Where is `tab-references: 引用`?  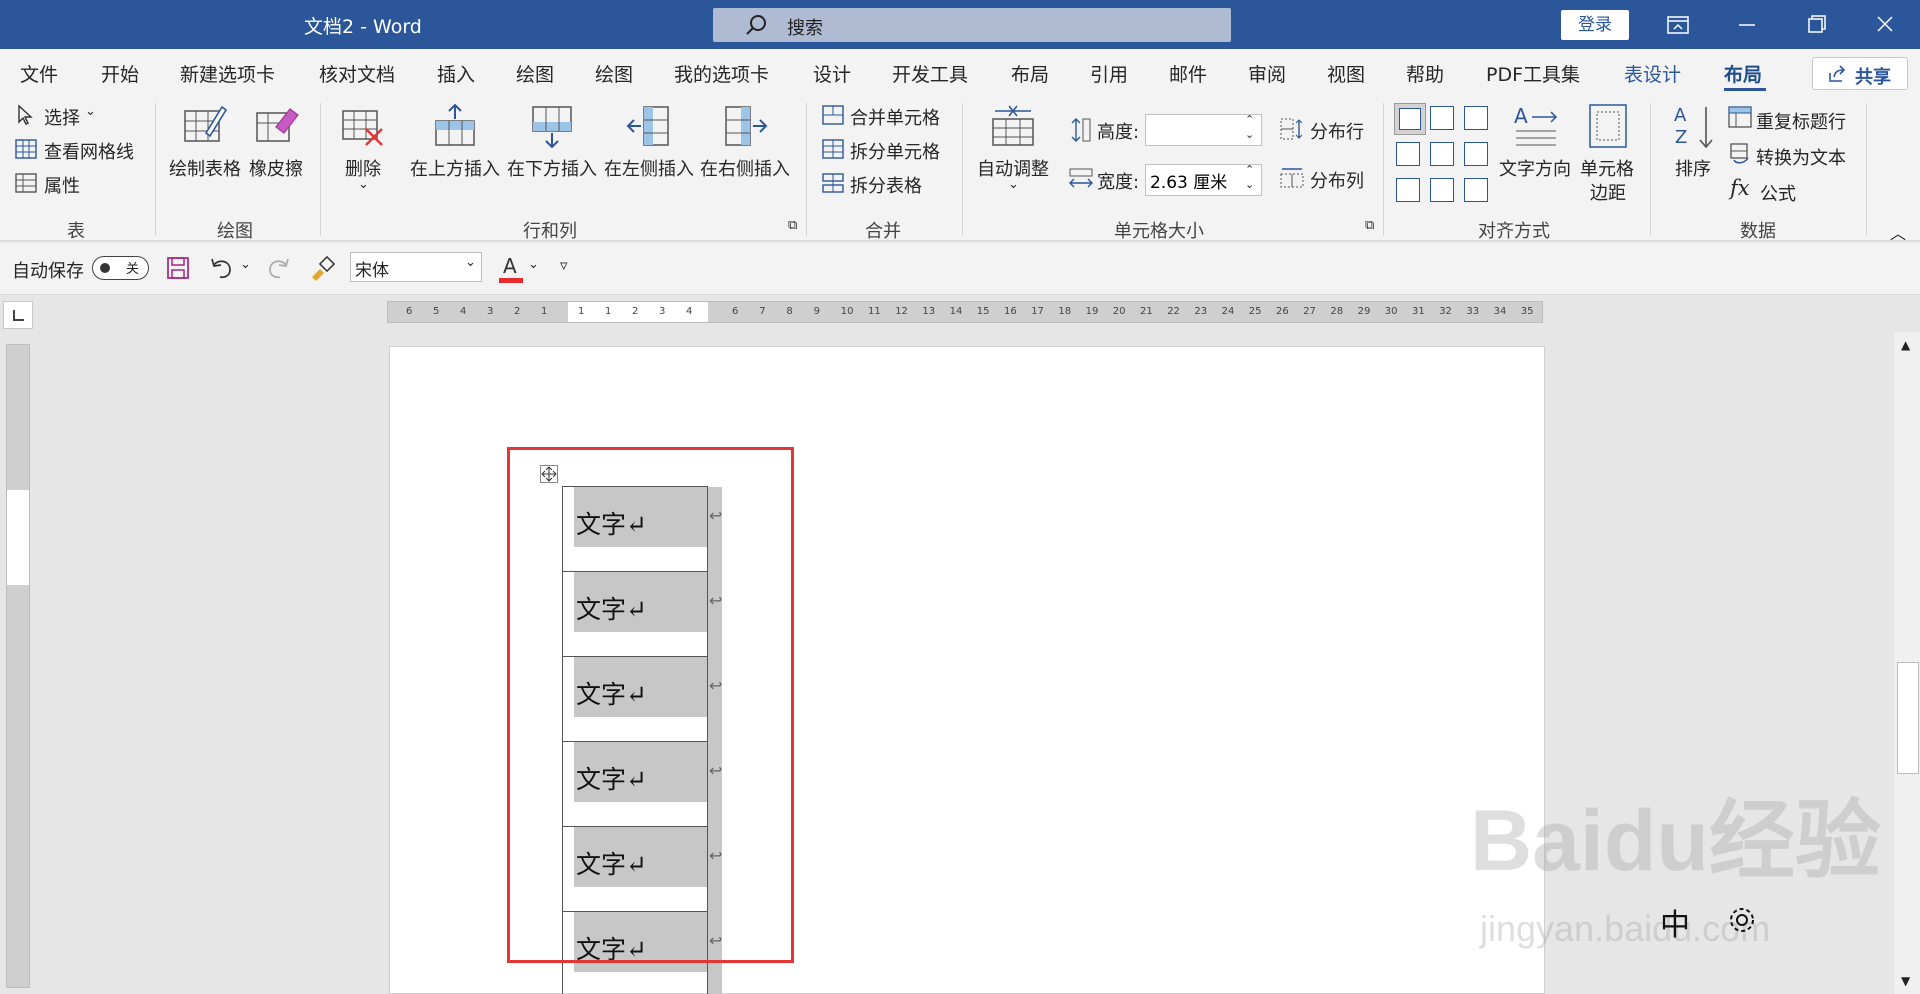
tab-references: 引用 is located at coordinates (1109, 73).